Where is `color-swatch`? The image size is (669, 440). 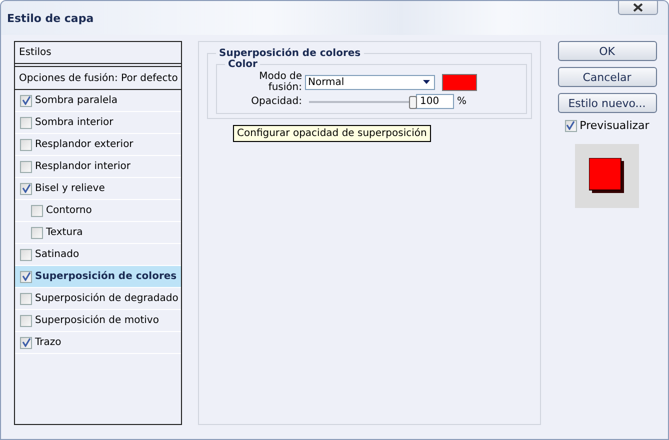
color-swatch is located at coordinates (459, 82).